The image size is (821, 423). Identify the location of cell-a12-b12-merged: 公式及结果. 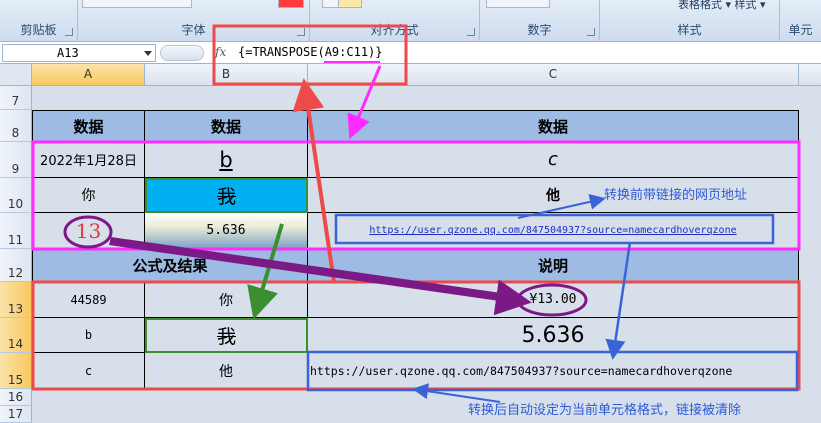
(170, 265).